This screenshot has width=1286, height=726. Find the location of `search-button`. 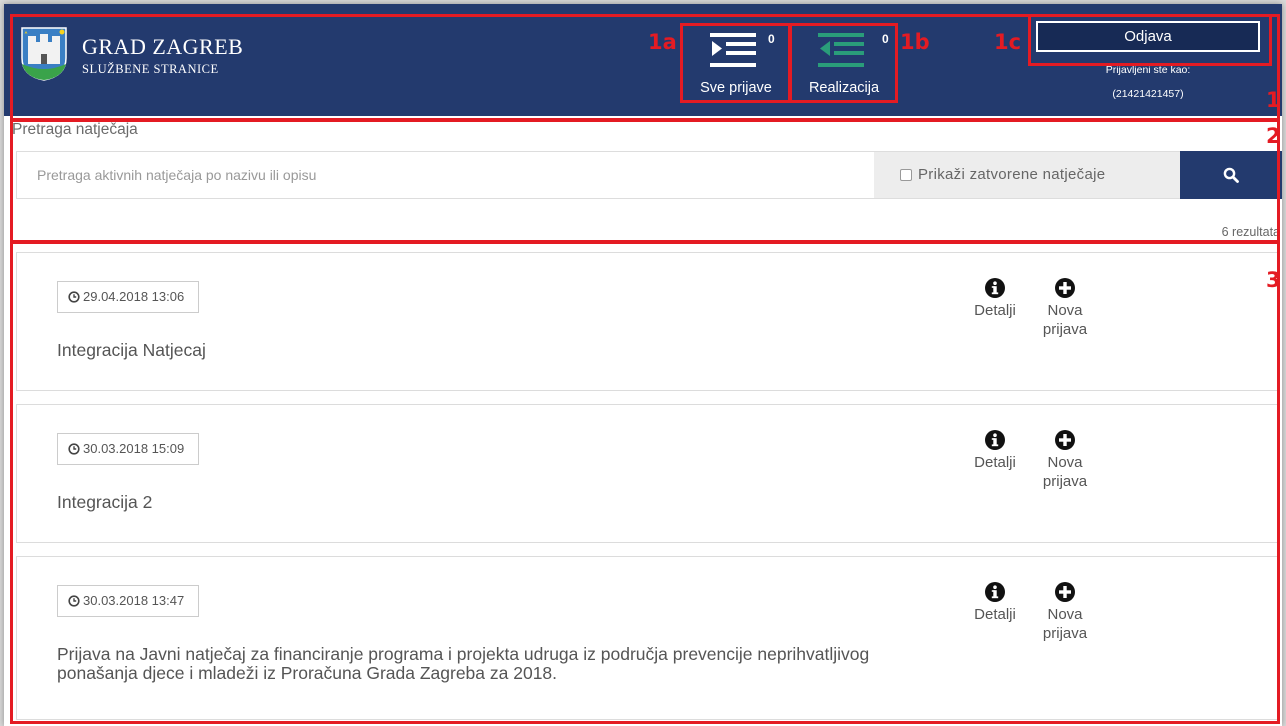

search-button is located at coordinates (1231, 175).